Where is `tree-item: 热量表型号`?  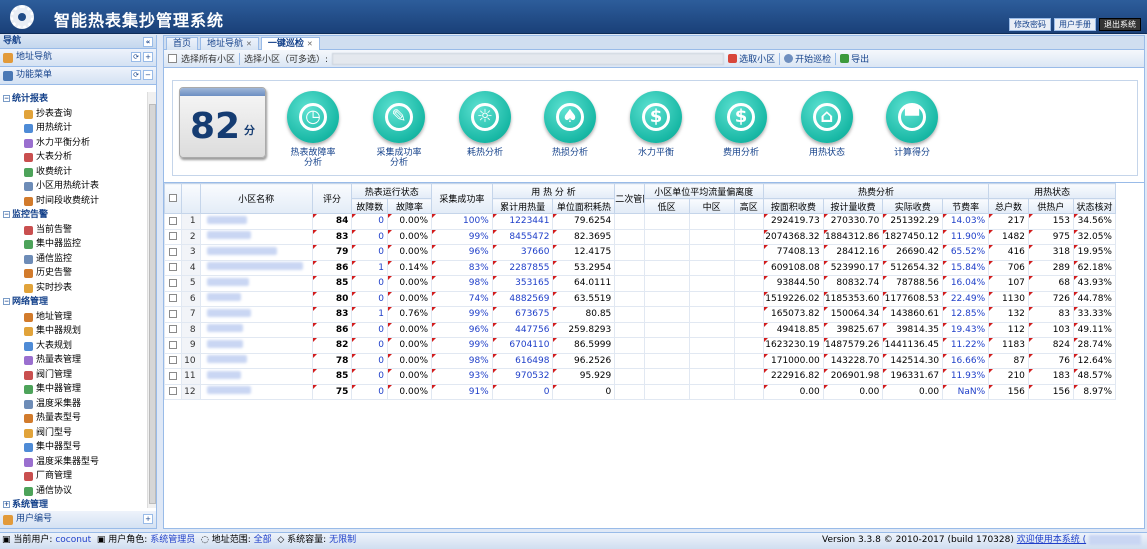 tree-item: 热量表型号 is located at coordinates (73, 418).